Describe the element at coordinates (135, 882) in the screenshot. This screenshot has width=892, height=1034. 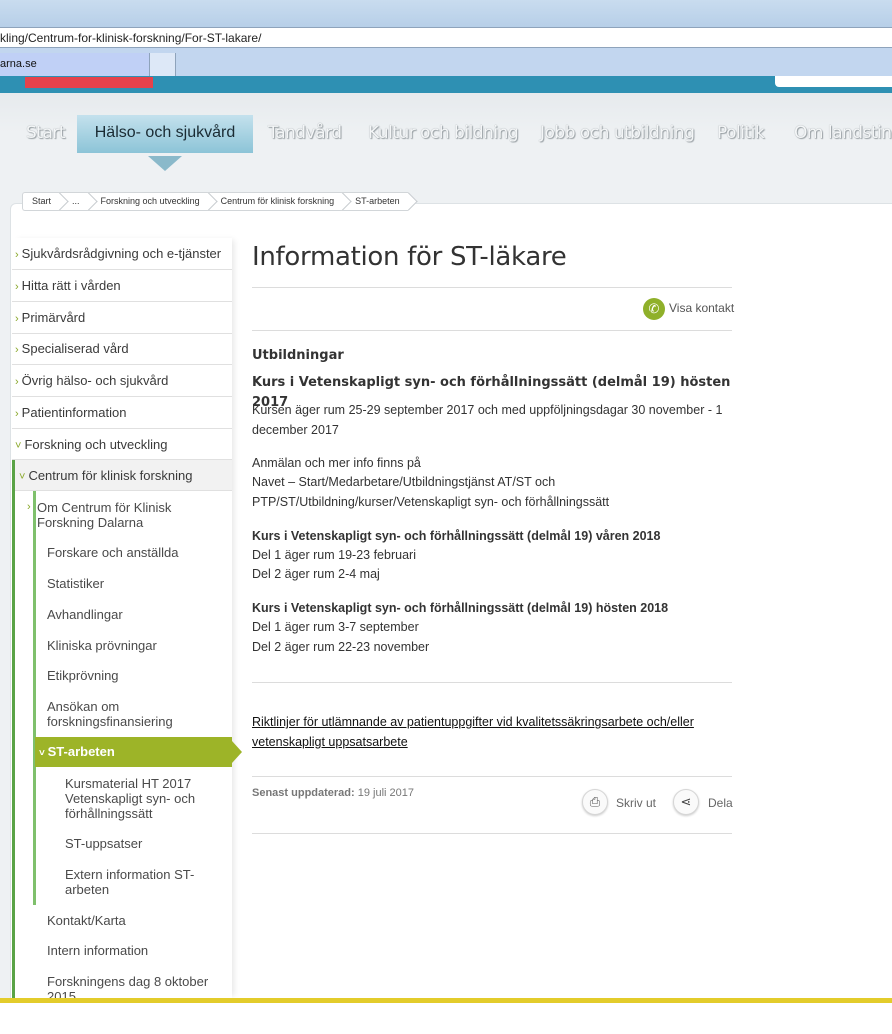
I see `sidebar-st-item: Extern information ST-arbeten` at that location.